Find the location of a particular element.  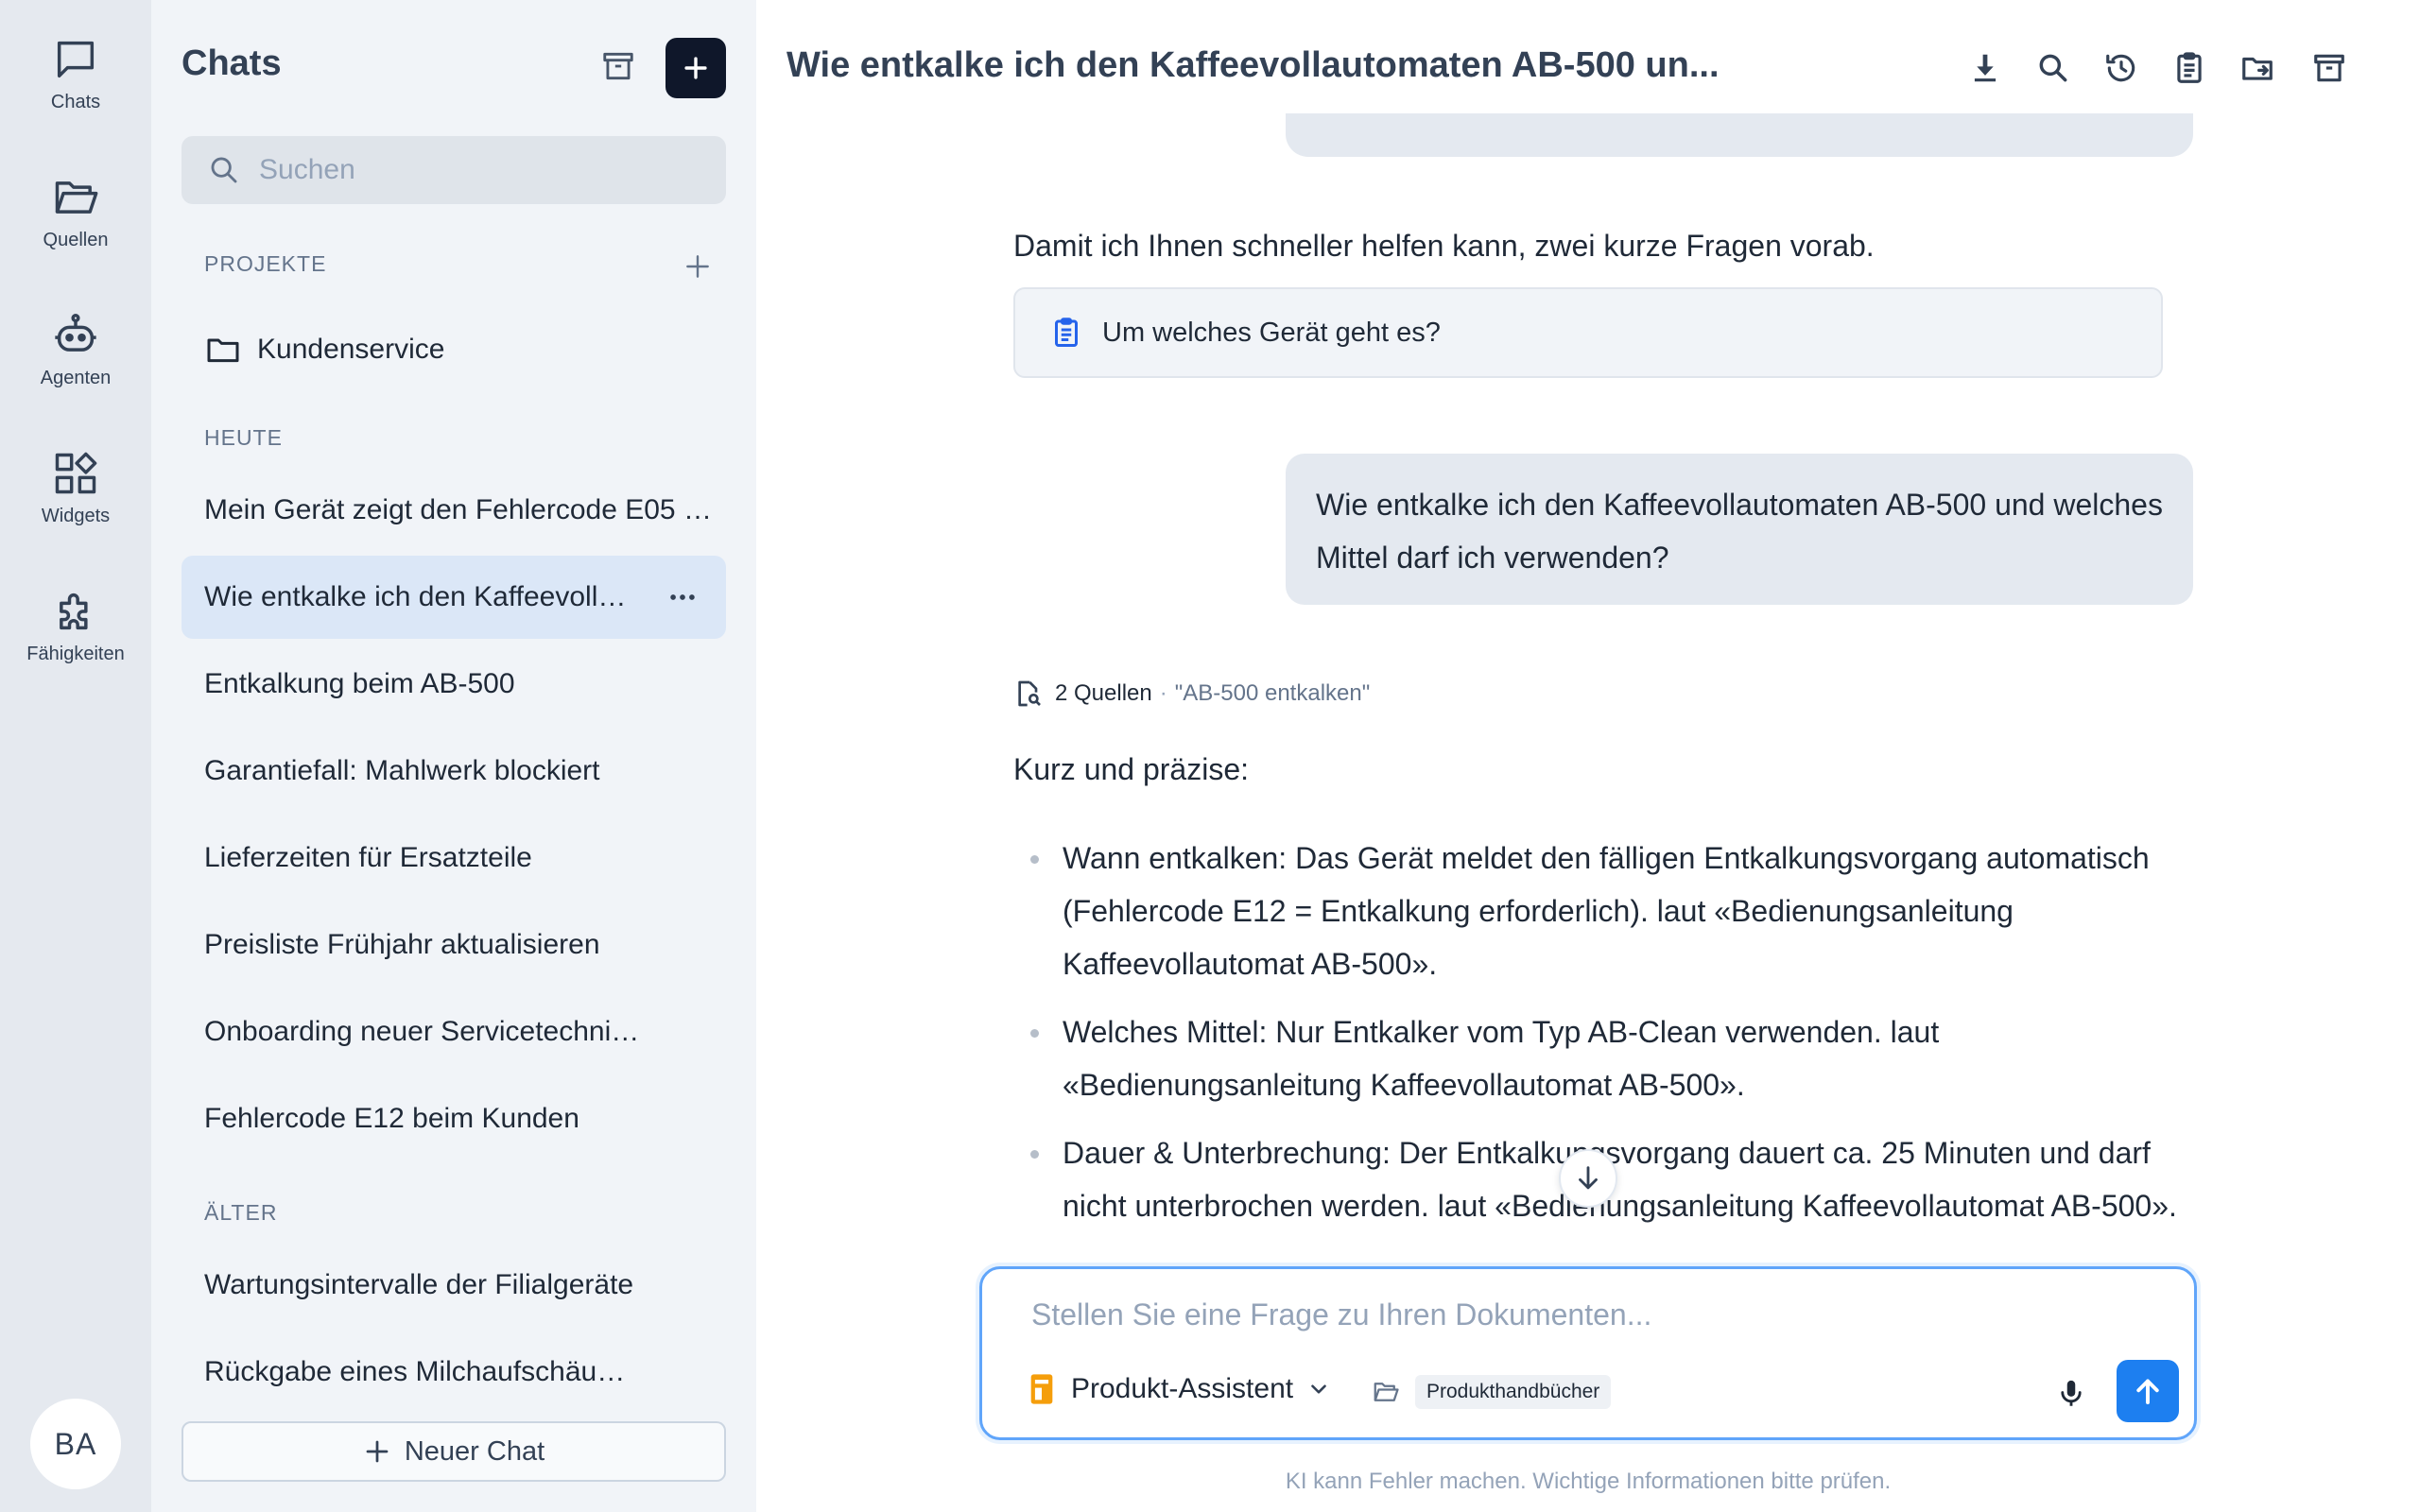

arrow-down-icon is located at coordinates (1588, 1178).